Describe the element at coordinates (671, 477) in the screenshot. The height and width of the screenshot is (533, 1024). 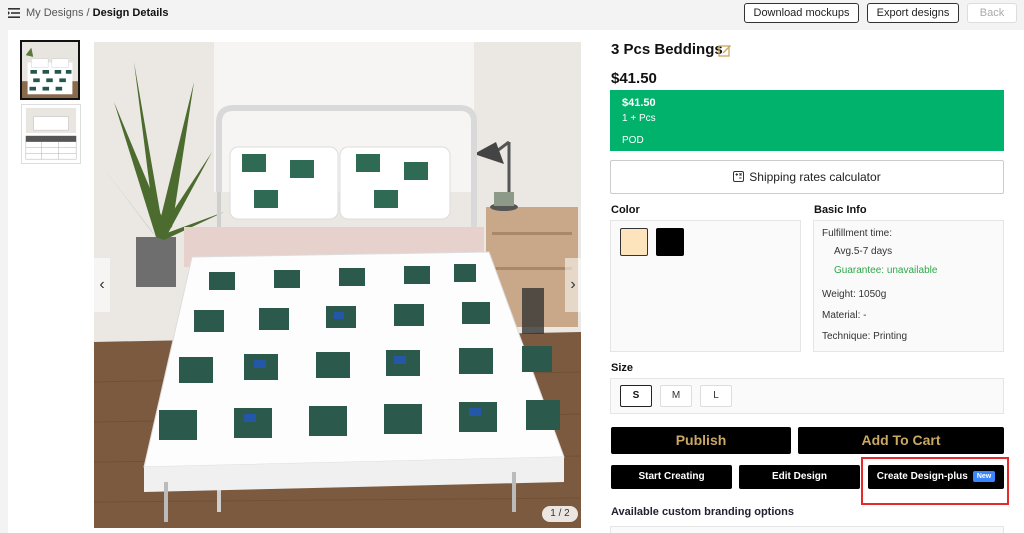
I see `start-creating-button: Start Creating` at that location.